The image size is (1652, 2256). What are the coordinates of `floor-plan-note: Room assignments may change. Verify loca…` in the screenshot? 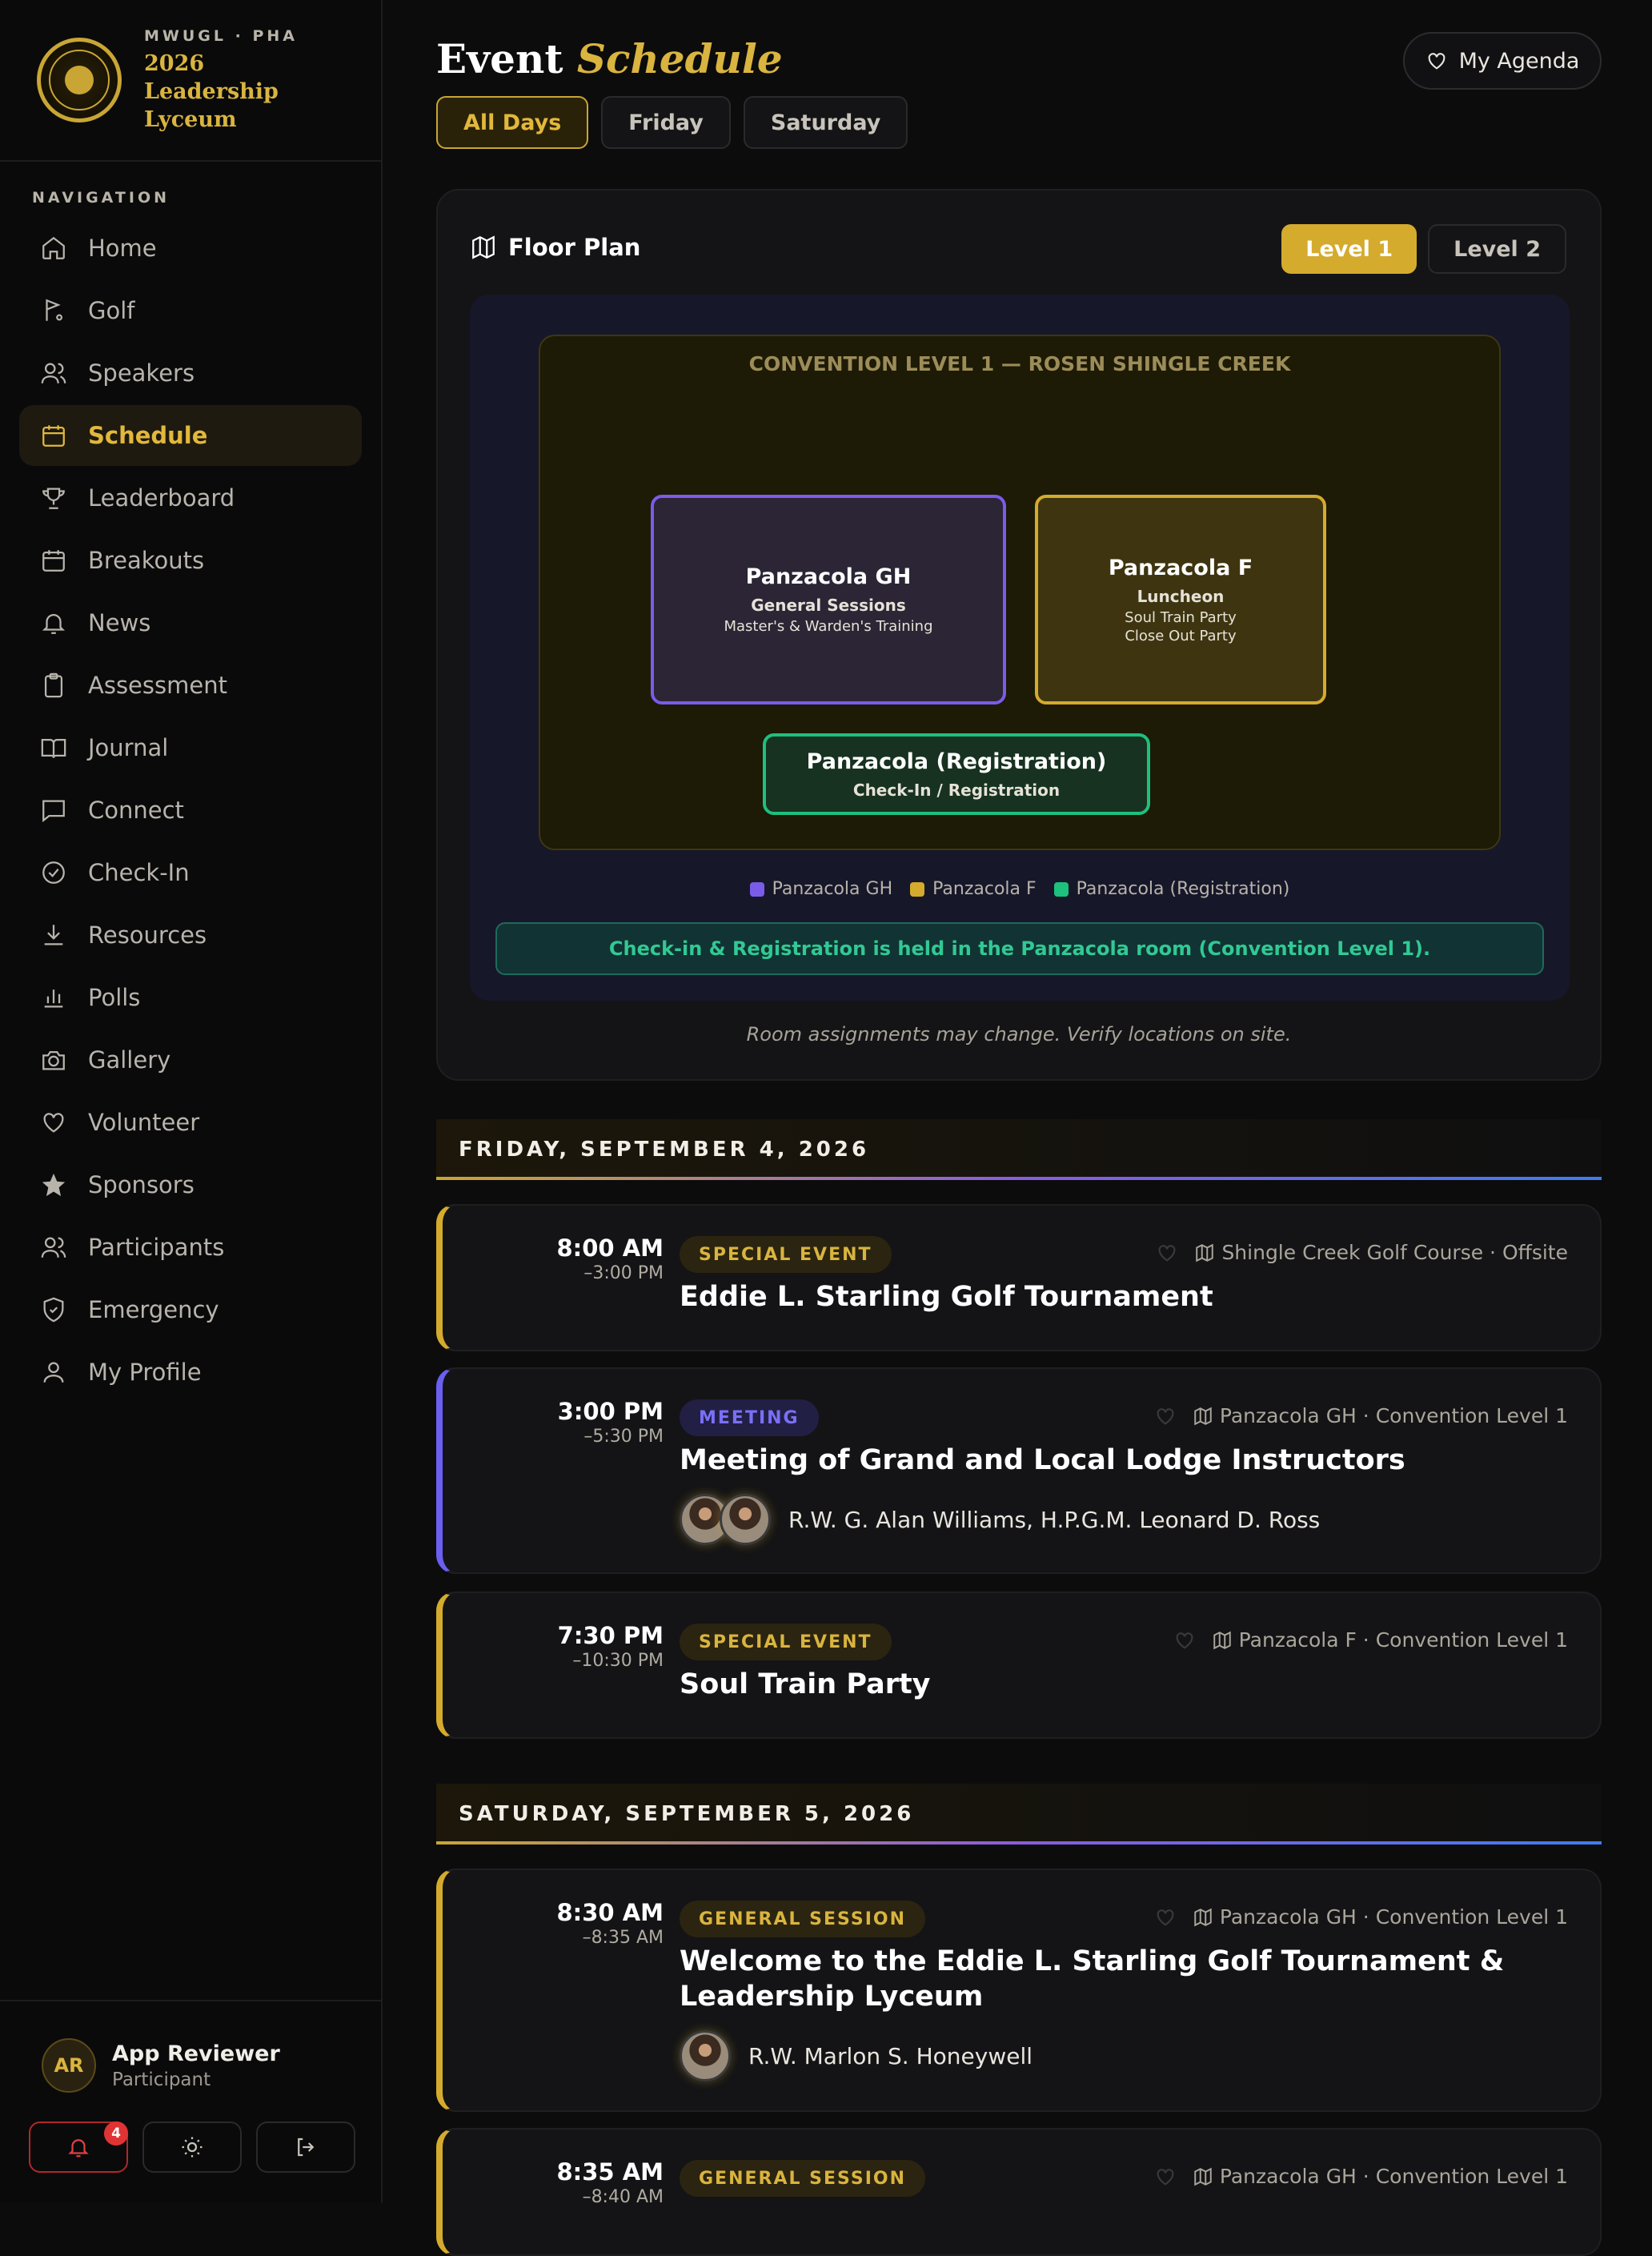 It's located at (1019, 1034).